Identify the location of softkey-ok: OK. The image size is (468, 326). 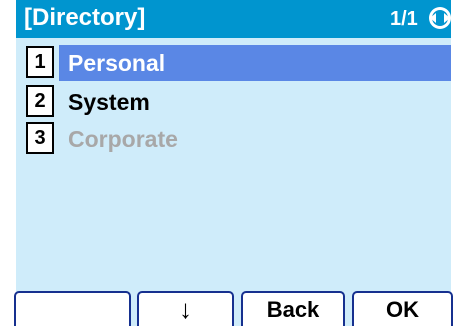
(402, 308).